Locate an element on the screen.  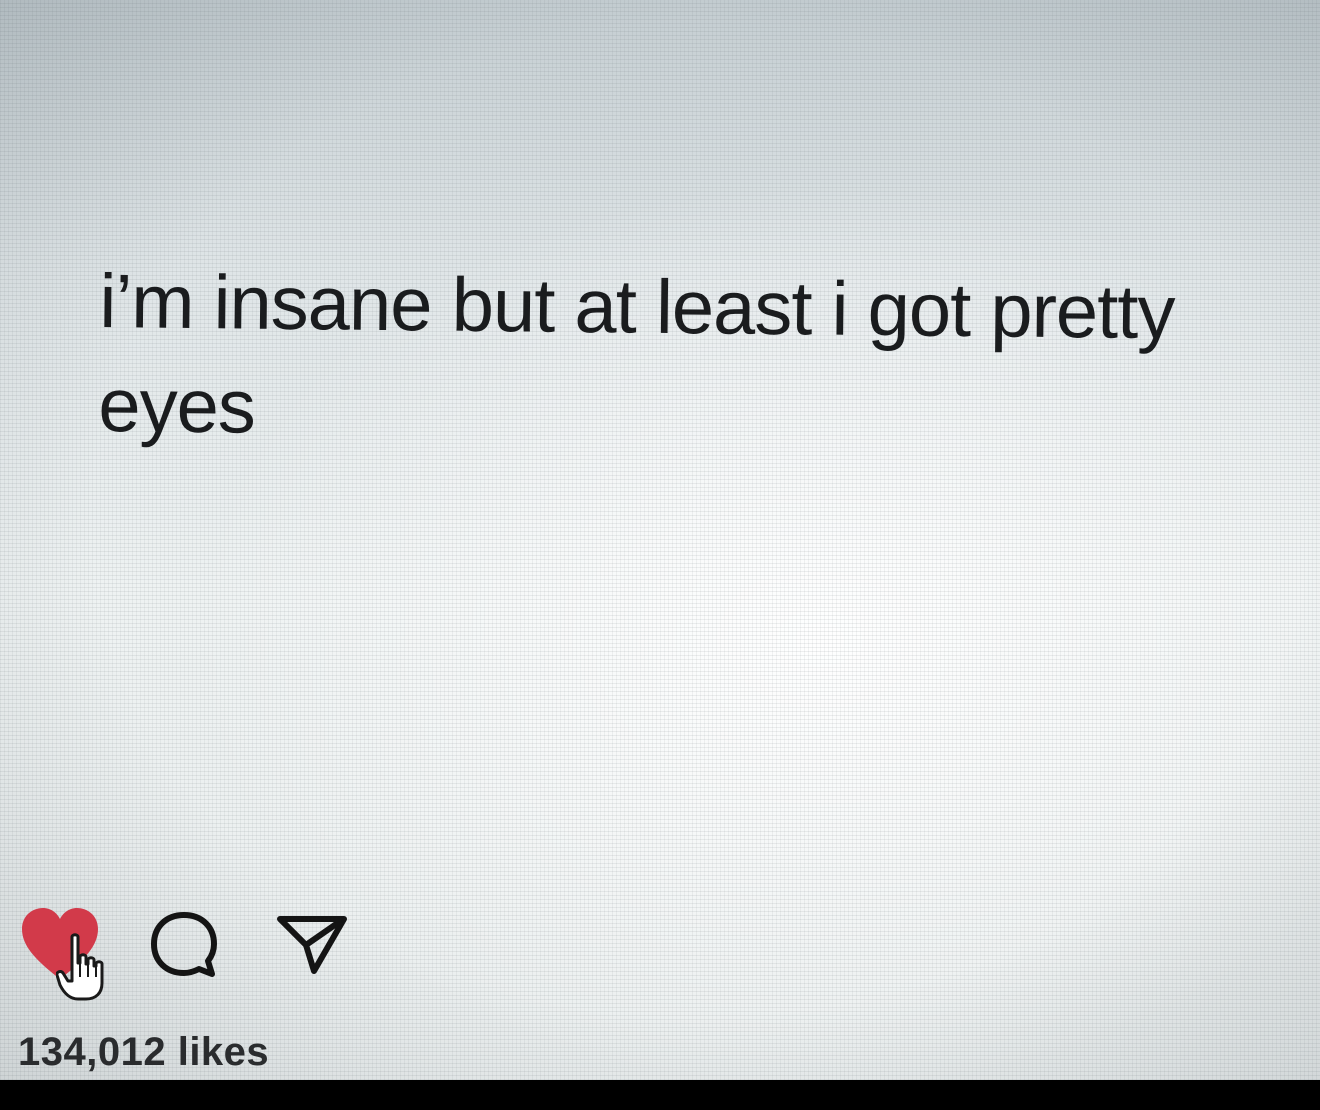
post-actions is located at coordinates (200, 955).